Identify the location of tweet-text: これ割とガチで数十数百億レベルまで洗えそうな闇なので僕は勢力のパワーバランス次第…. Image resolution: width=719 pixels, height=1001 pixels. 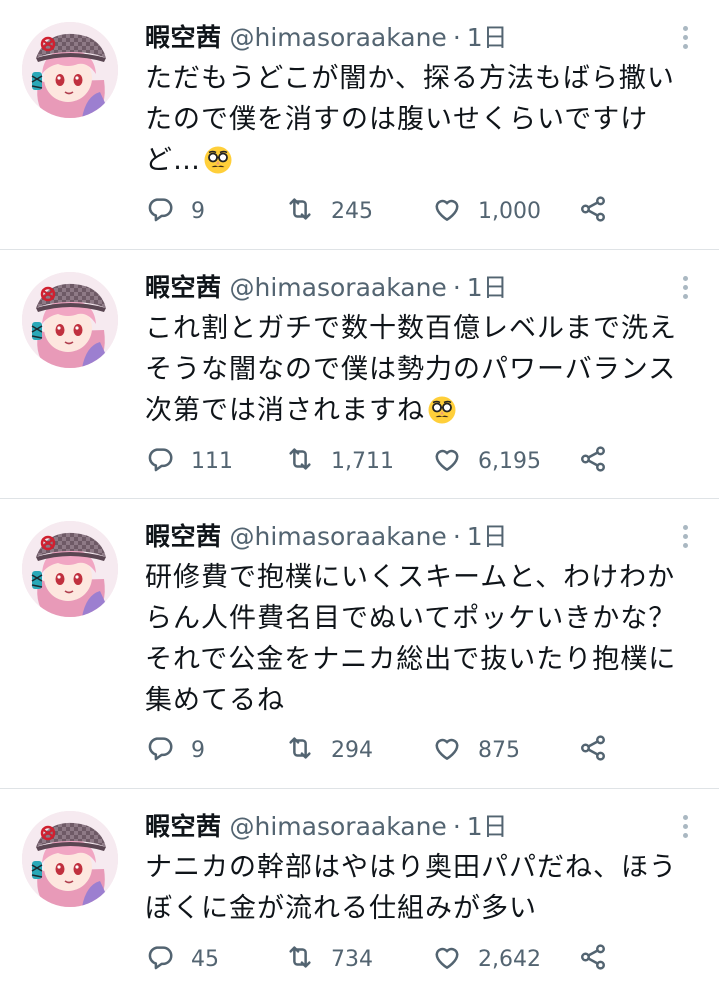
(417, 369).